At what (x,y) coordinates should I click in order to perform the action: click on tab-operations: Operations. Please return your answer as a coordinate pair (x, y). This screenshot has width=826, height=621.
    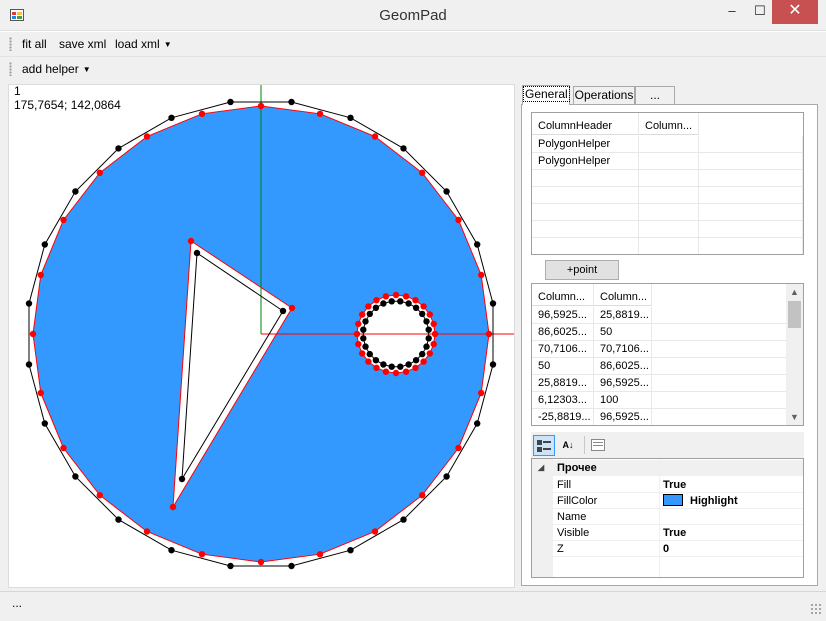
    Looking at the image, I should click on (604, 95).